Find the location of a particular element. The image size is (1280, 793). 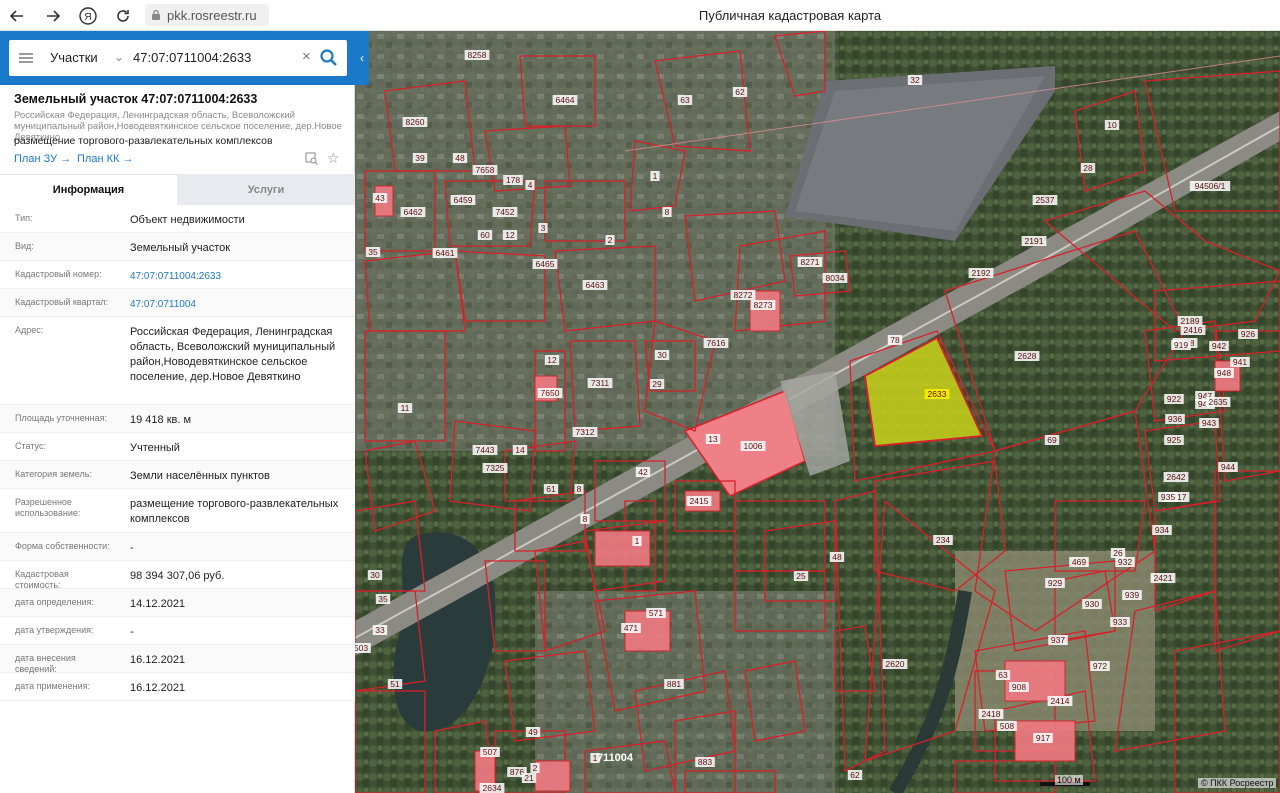

plan-kk-link: План КК → is located at coordinates (105, 159).